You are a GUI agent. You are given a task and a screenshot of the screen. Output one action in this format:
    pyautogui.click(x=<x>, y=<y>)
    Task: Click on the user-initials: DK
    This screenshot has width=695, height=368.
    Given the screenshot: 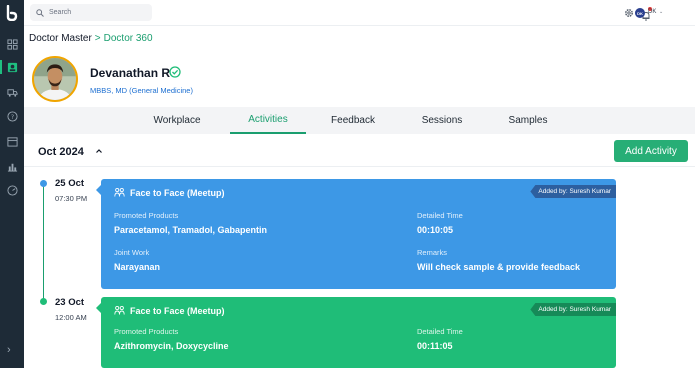 What is the action you would take?
    pyautogui.click(x=652, y=12)
    